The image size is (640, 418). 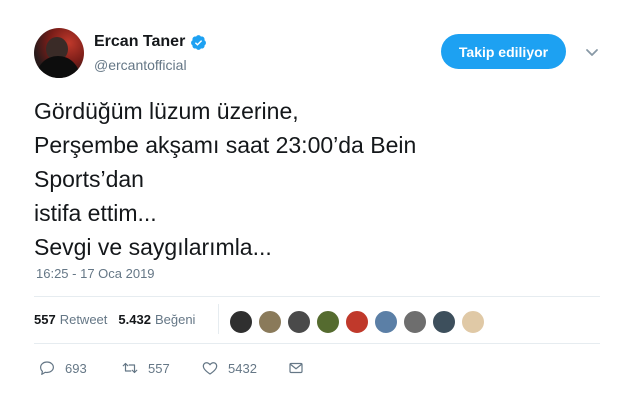 I want to click on tweet-timestamp: 16:25 - 17 Oca 2019, so click(x=95, y=273).